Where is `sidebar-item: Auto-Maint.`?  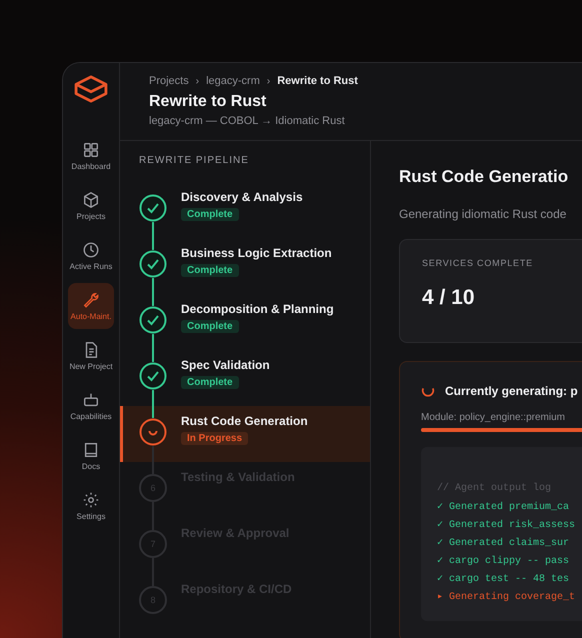
sidebar-item: Auto-Maint. is located at coordinates (91, 306).